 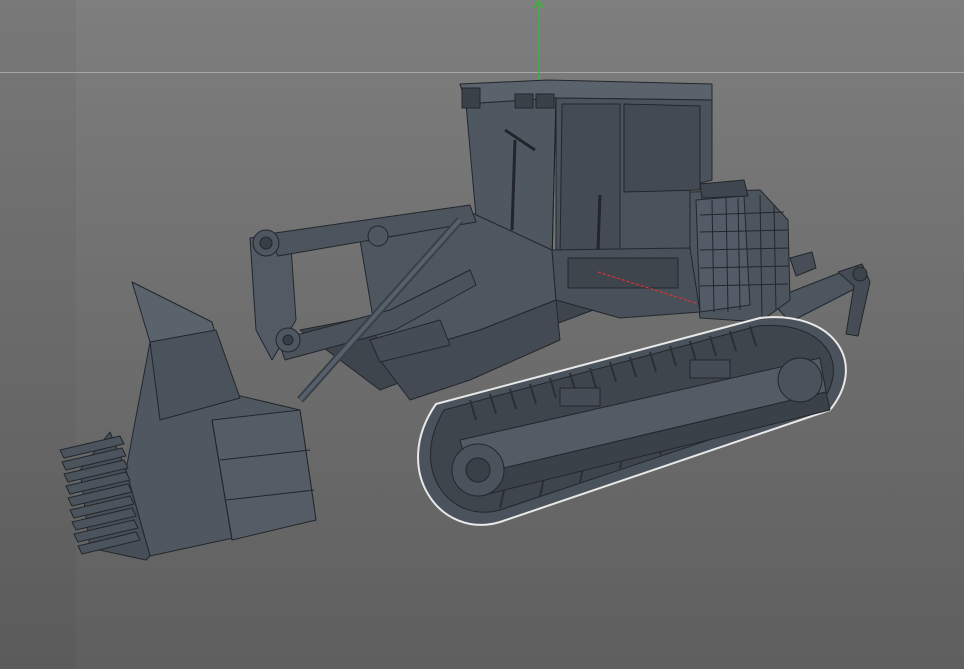 I want to click on engine-hood, so click(x=740, y=251).